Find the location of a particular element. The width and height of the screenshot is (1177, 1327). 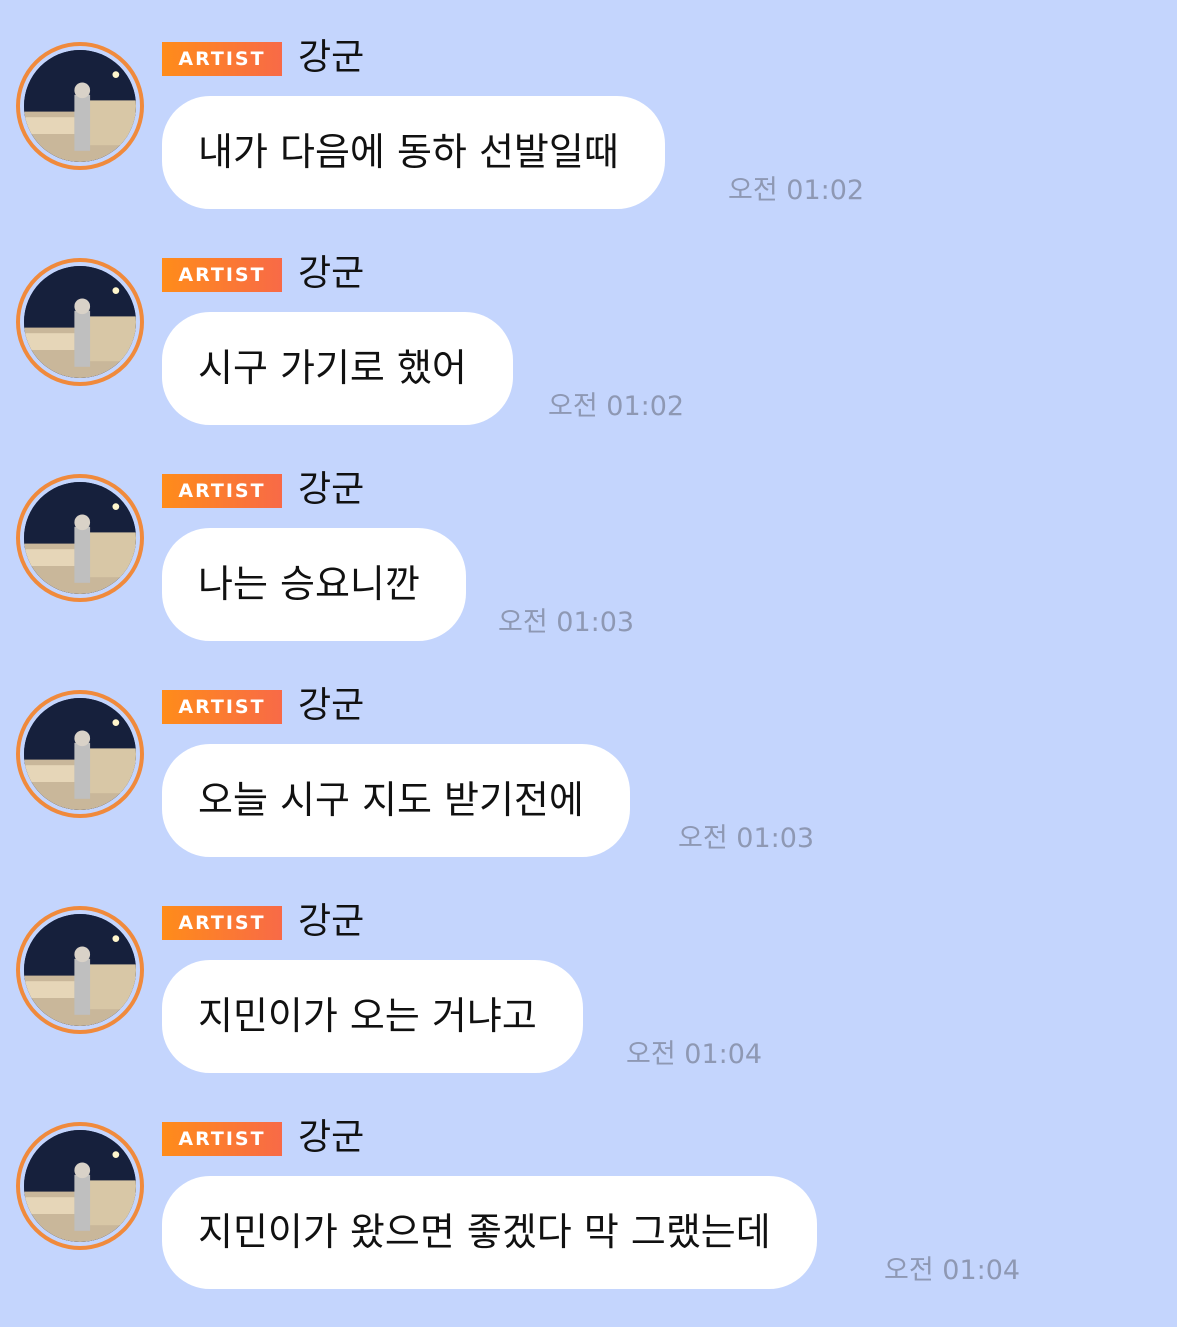

message-bubble: 내가 다음에 동하 선발일때 is located at coordinates (413, 152).